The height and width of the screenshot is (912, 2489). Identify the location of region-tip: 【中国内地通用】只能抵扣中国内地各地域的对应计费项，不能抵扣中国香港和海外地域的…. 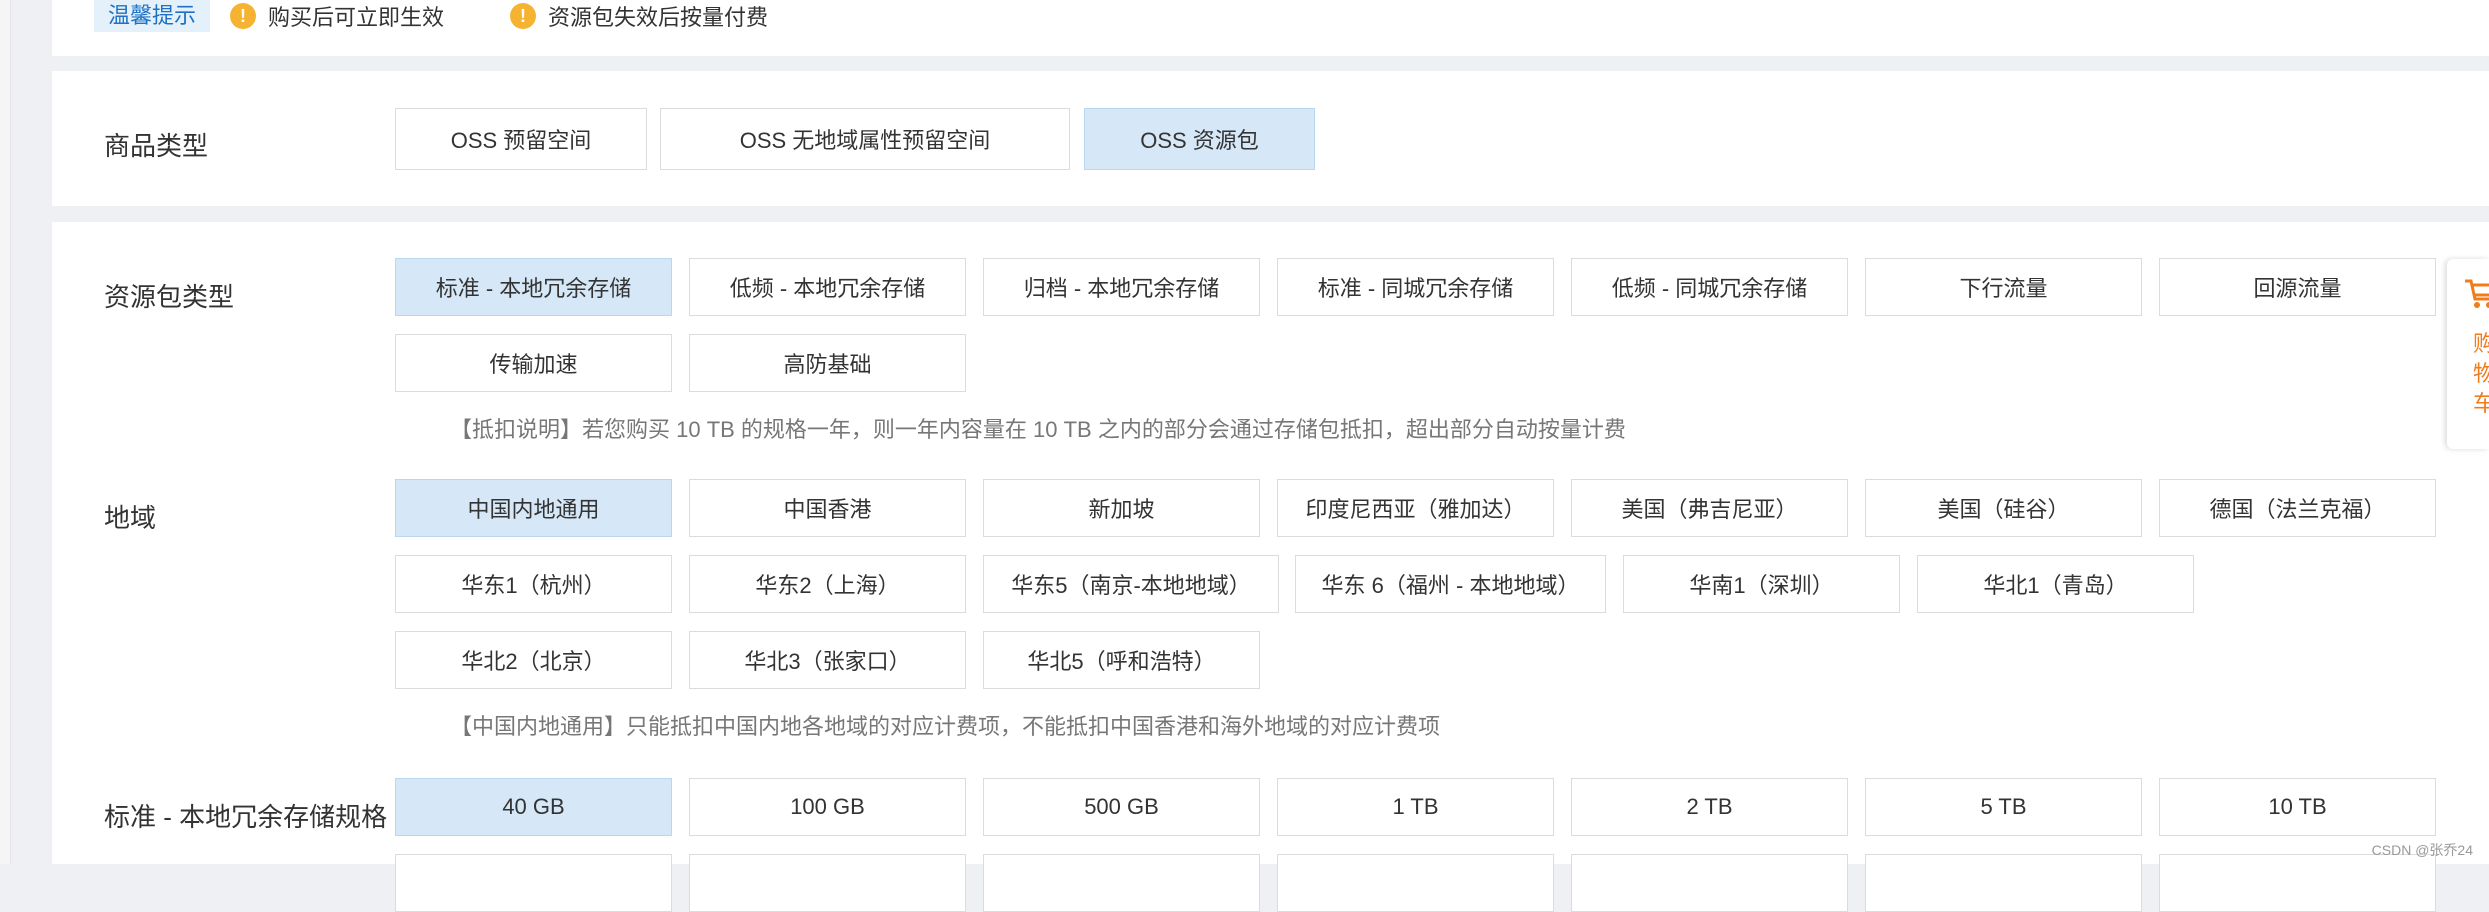
(945, 726).